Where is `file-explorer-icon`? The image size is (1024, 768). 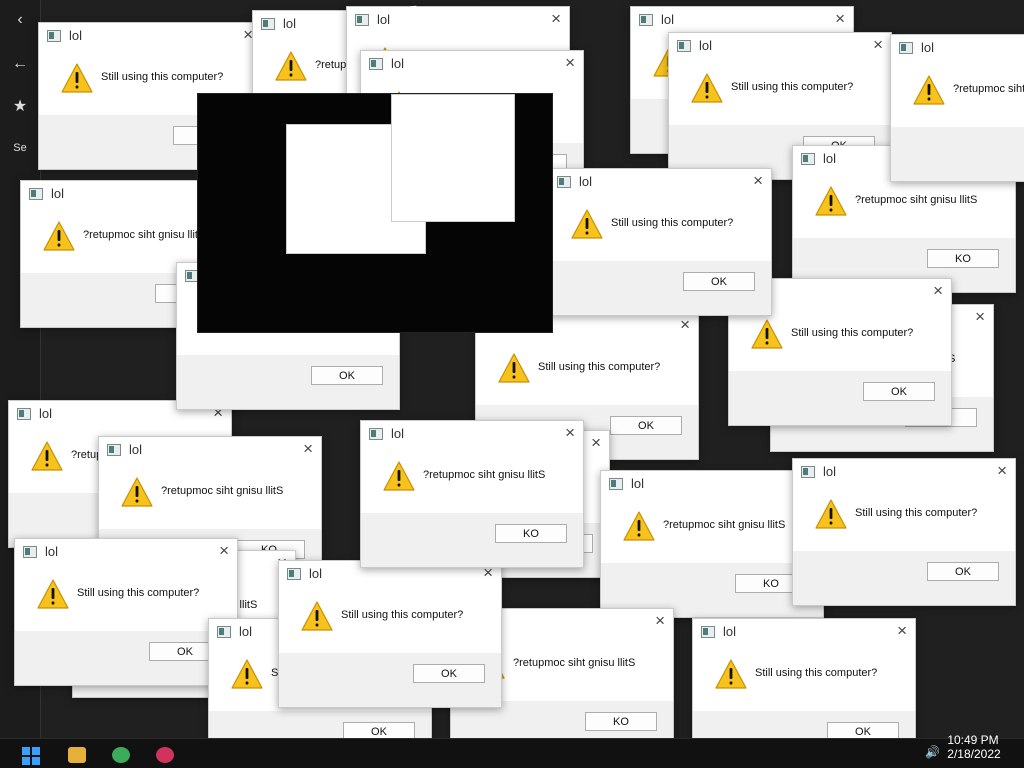 file-explorer-icon is located at coordinates (77, 755).